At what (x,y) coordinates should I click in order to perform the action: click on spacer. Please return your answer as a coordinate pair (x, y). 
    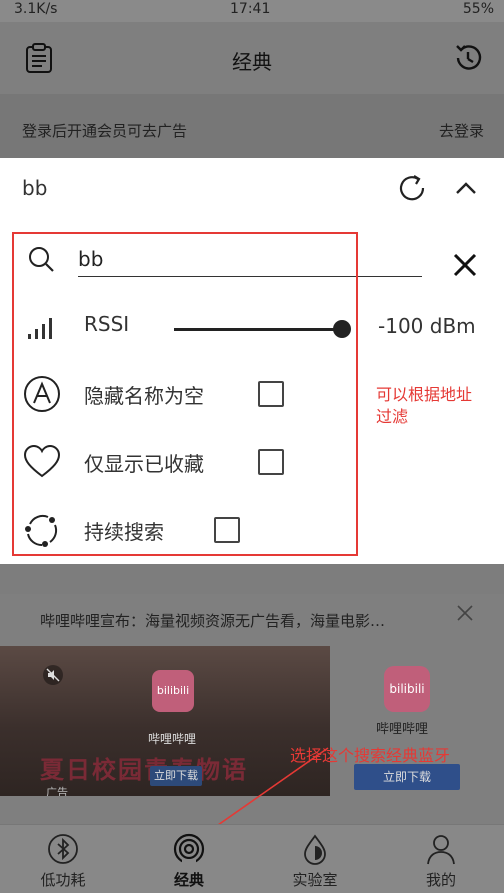
    Looking at the image, I should click on (252, 579).